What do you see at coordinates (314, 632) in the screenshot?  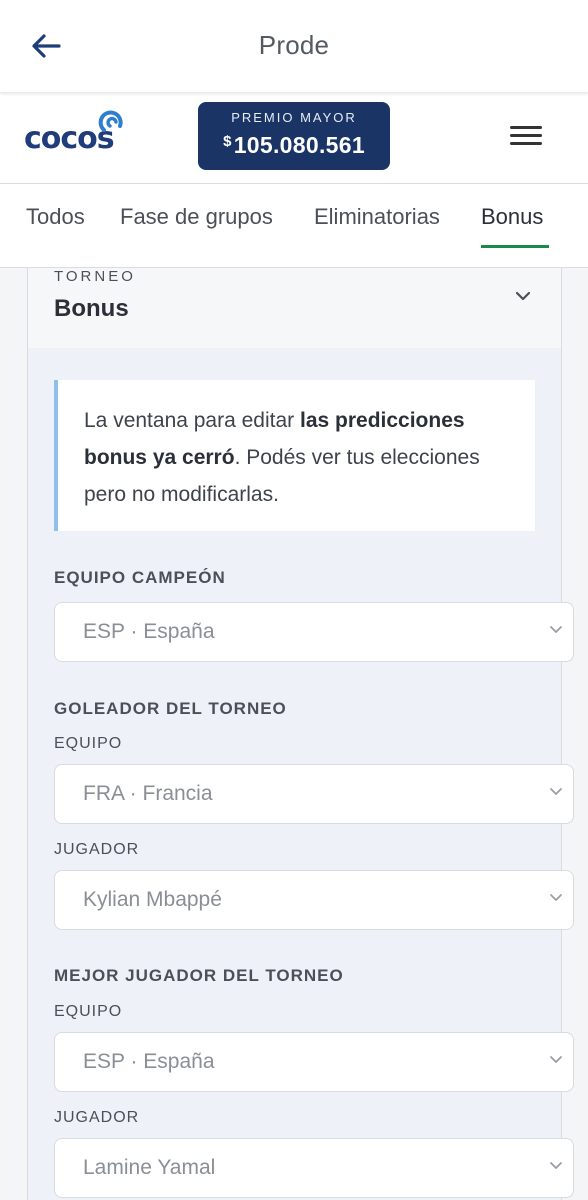 I see `champion-select: ESP · España` at bounding box center [314, 632].